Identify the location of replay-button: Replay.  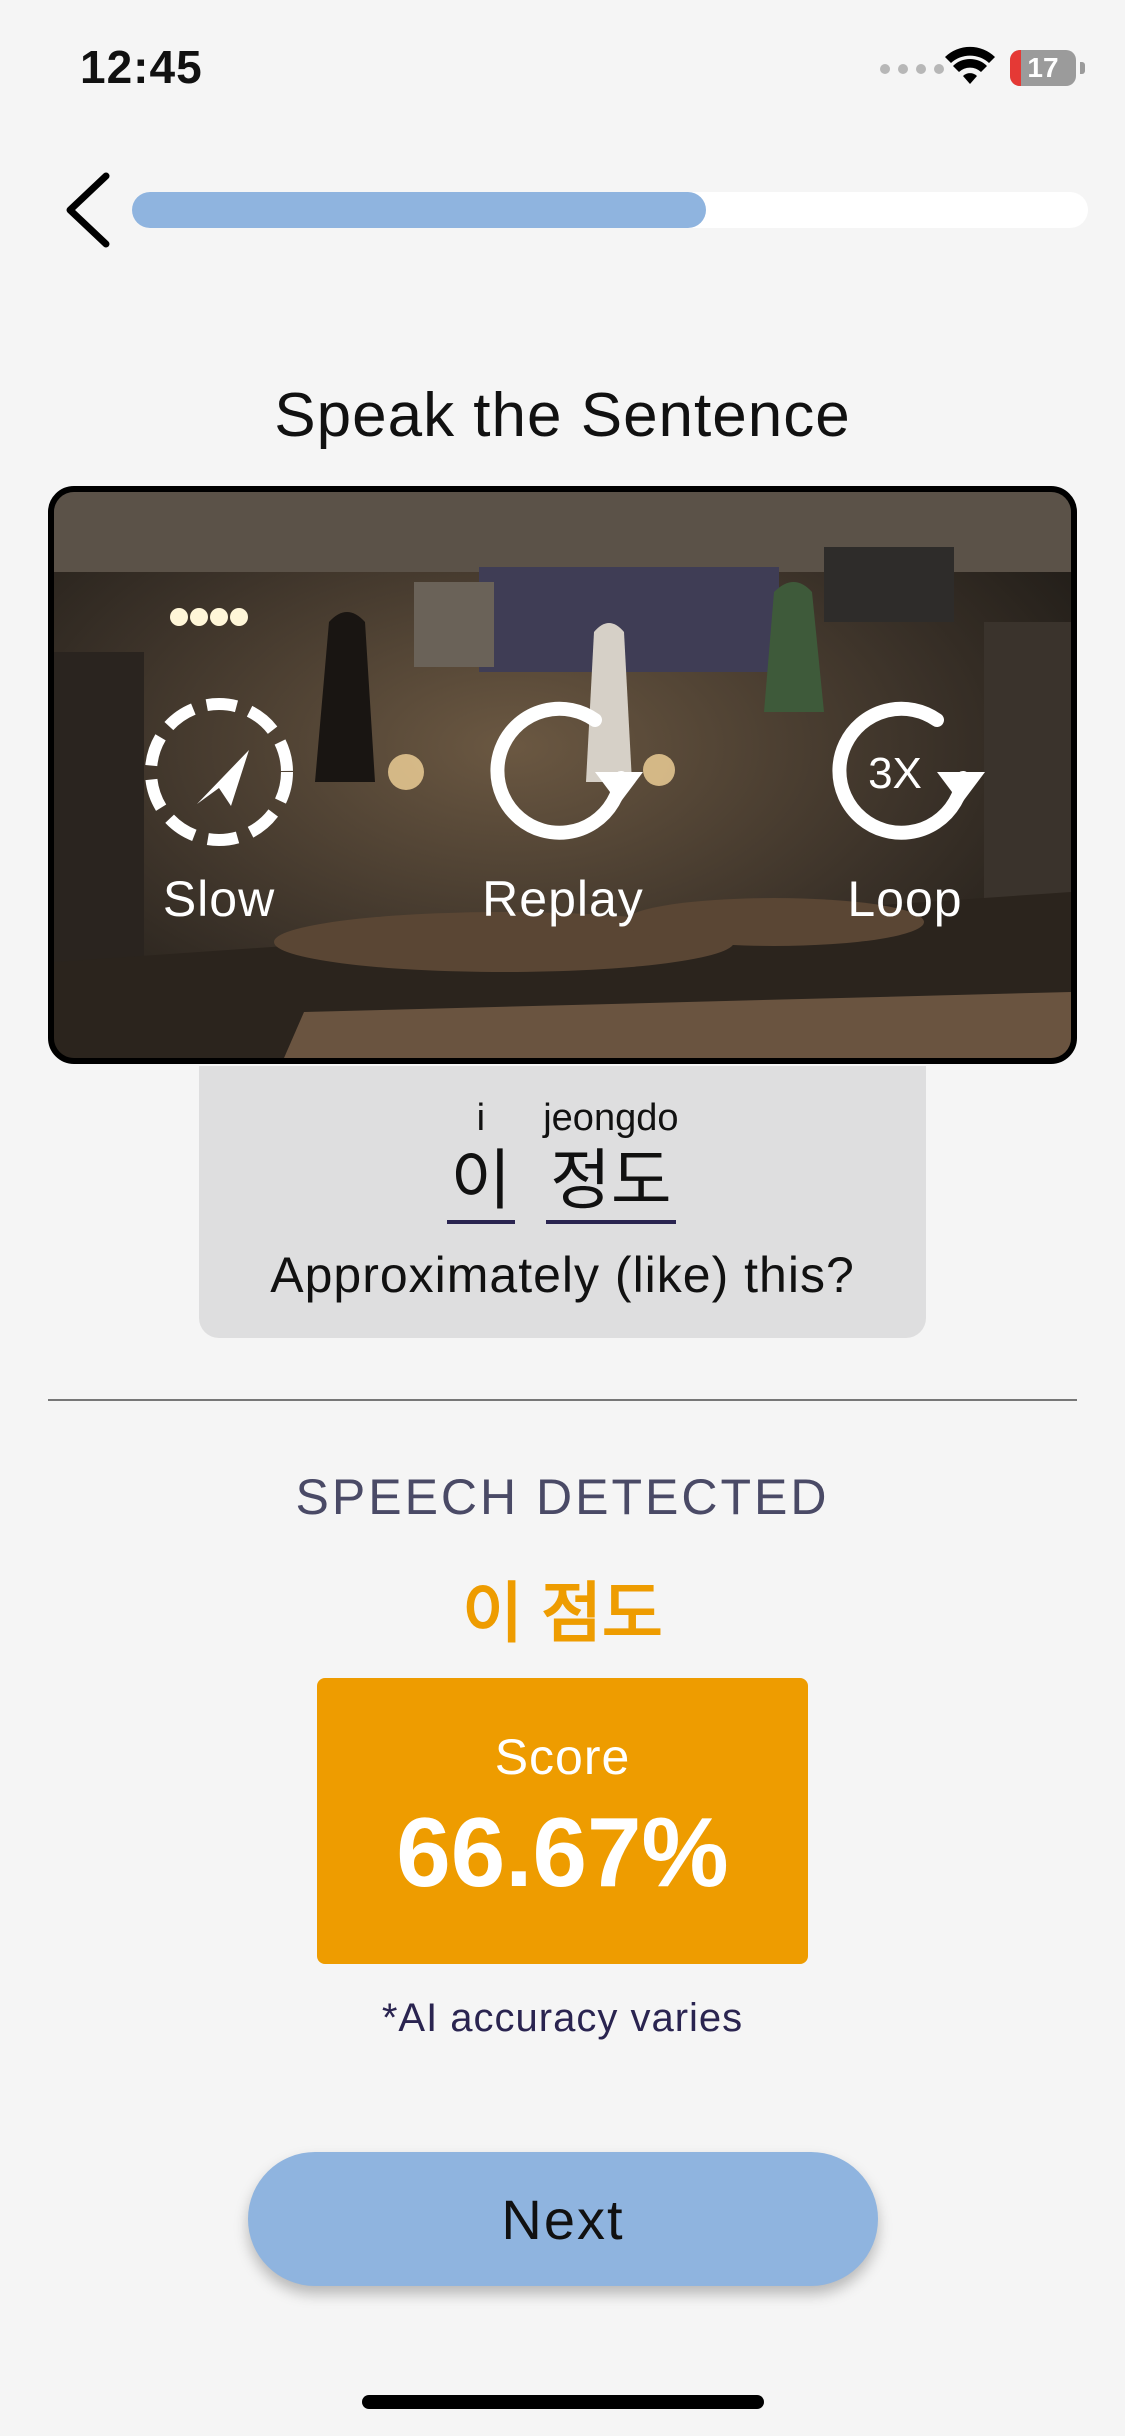
(563, 810).